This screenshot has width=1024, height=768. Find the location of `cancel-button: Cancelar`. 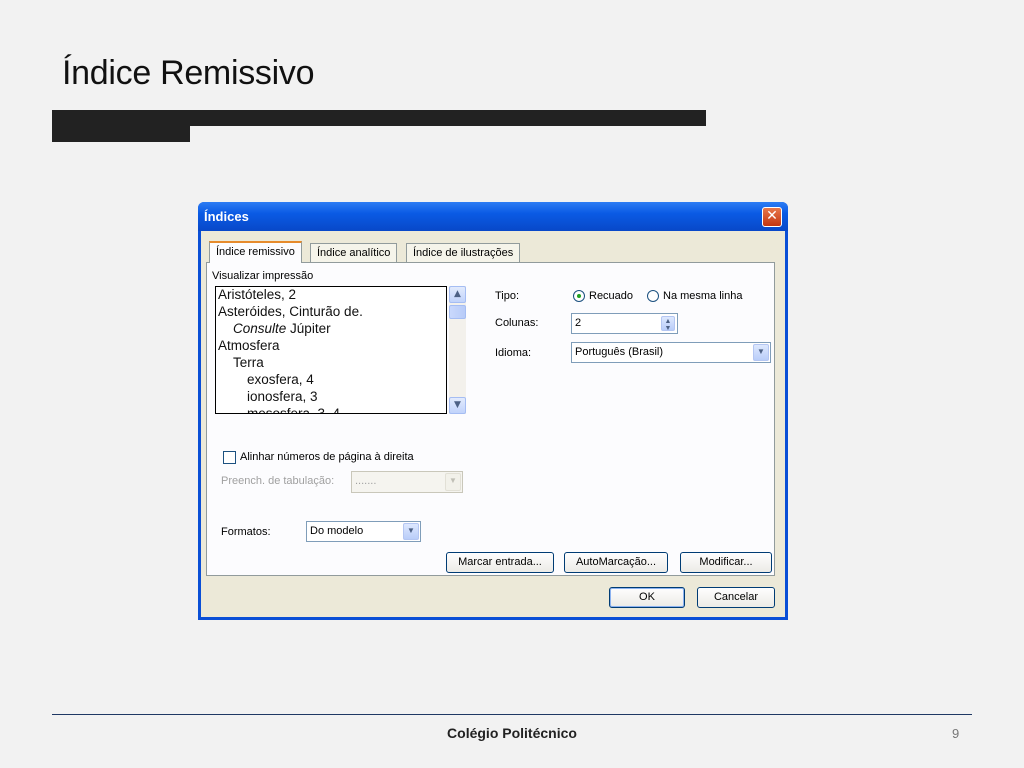

cancel-button: Cancelar is located at coordinates (736, 597).